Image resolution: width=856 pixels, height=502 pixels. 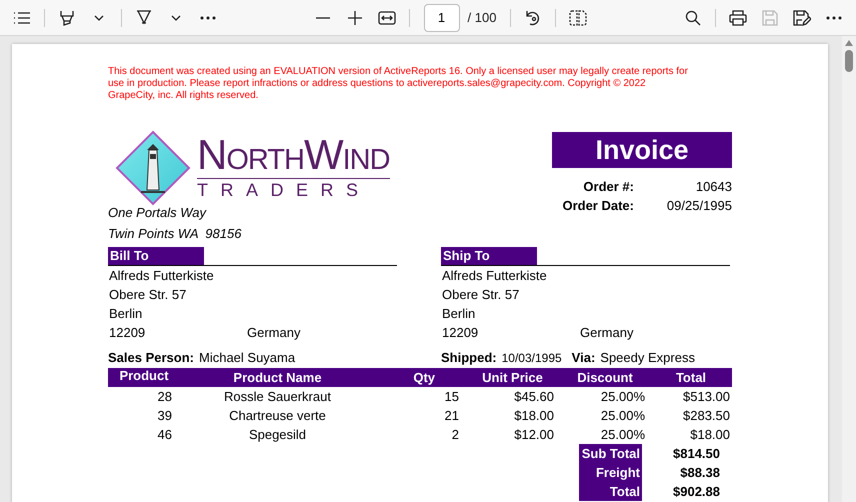 I want to click on column-header: Unit Price, so click(x=512, y=377).